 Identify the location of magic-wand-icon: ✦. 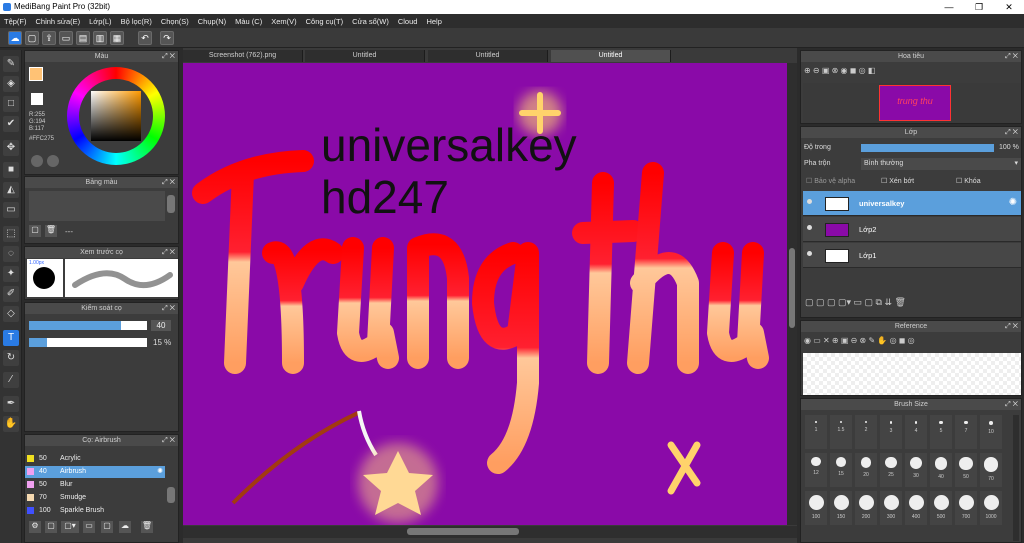
(11, 274).